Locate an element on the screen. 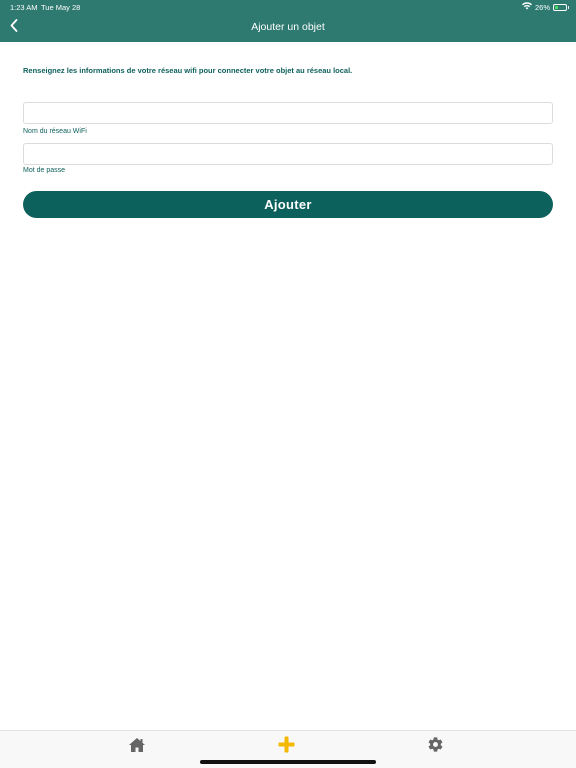  status-date: Tue May 28 is located at coordinates (61, 7).